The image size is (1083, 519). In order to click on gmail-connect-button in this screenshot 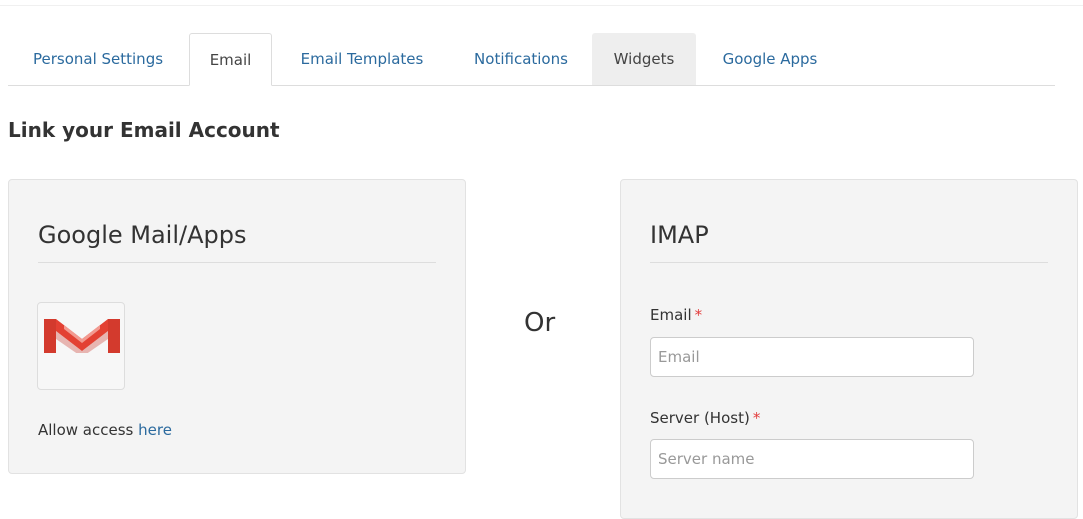, I will do `click(81, 346)`.